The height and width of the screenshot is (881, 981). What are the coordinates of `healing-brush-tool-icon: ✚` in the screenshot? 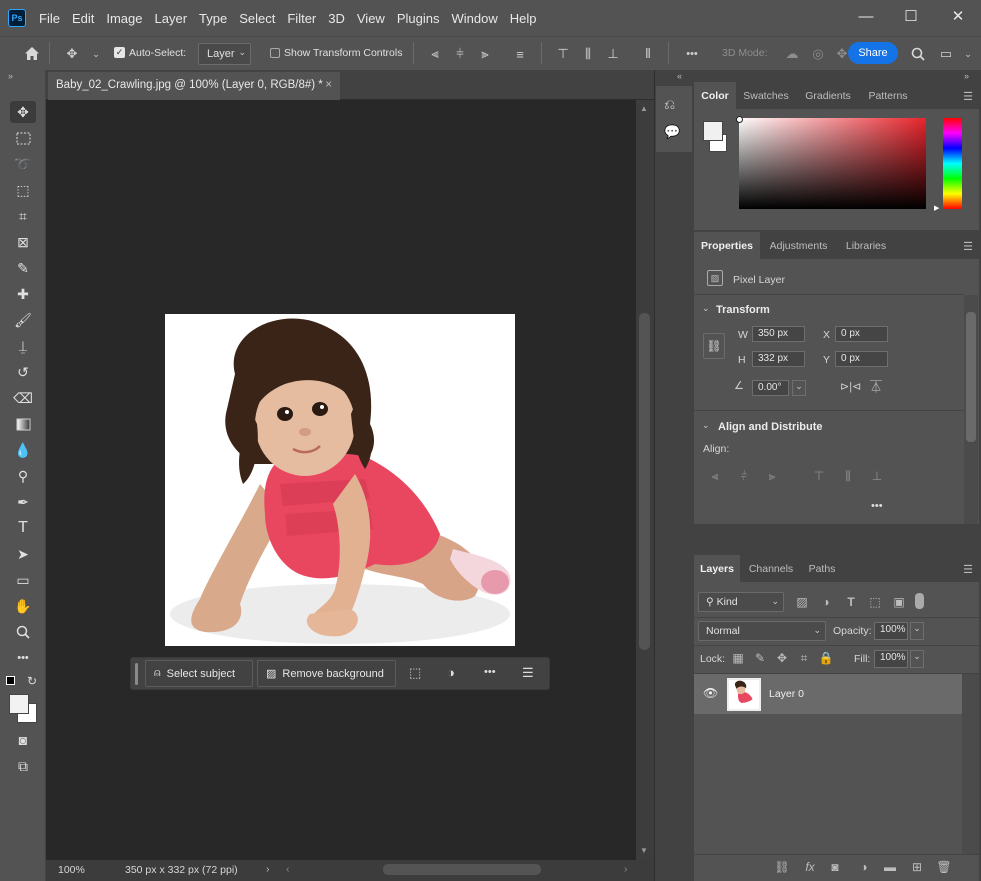 It's located at (23, 294).